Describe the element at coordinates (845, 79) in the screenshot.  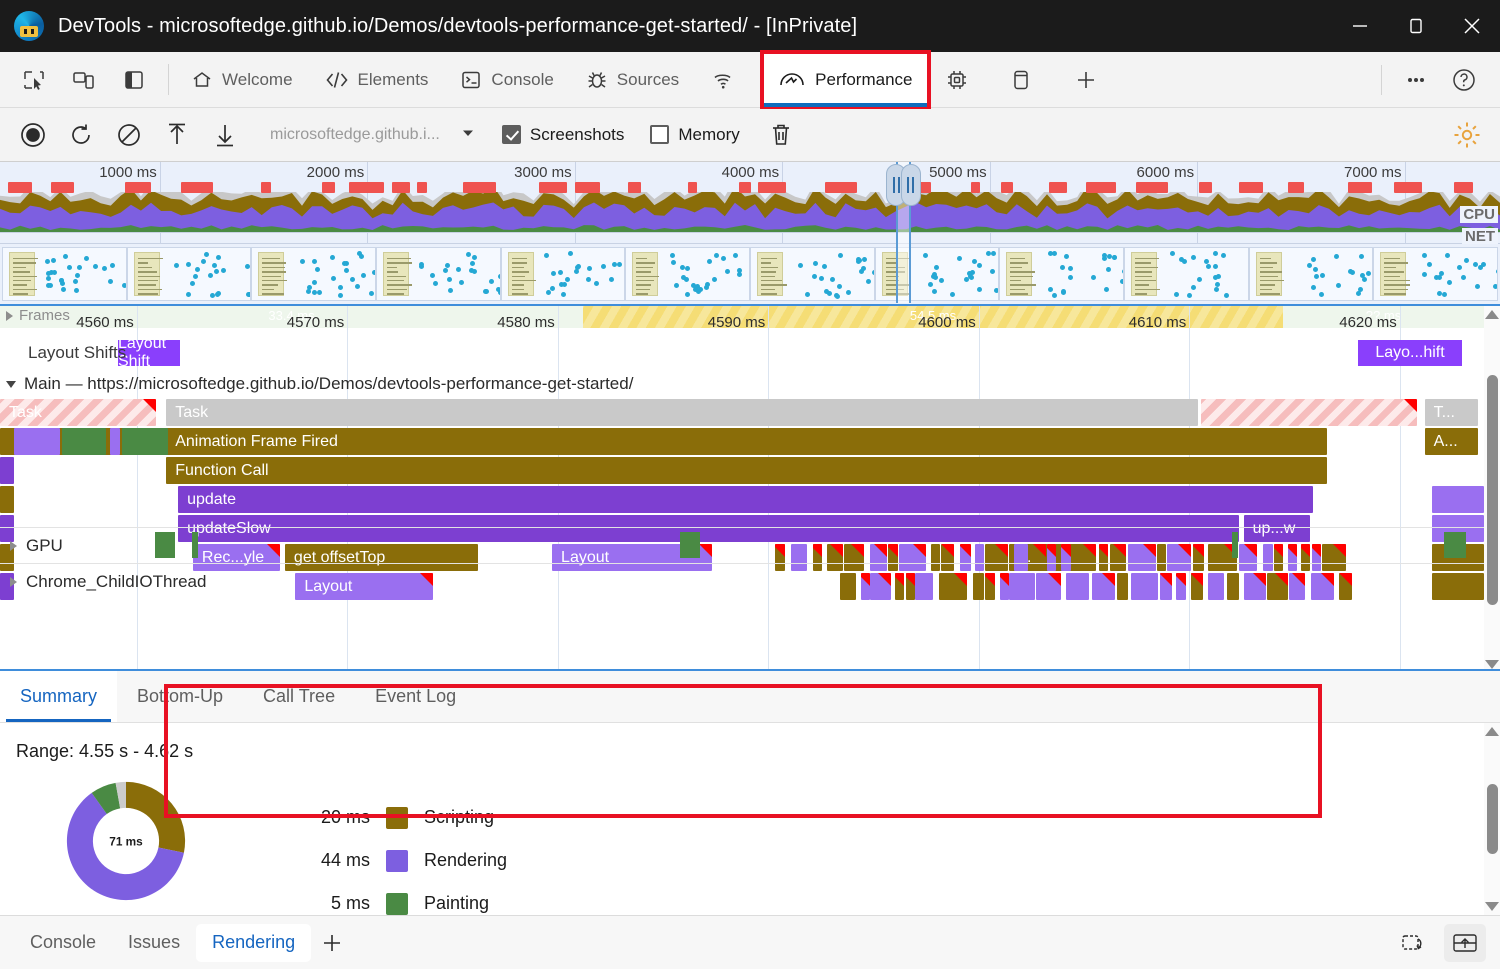
I see `tab-performance: Performance` at that location.